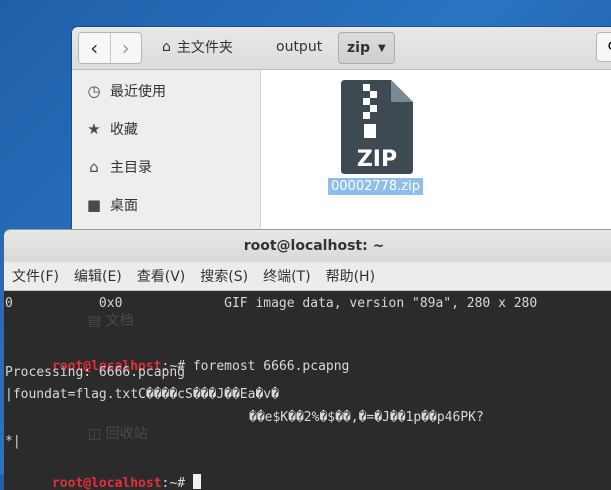  What do you see at coordinates (177, 483) in the screenshot?
I see `prompt-command: :~#` at bounding box center [177, 483].